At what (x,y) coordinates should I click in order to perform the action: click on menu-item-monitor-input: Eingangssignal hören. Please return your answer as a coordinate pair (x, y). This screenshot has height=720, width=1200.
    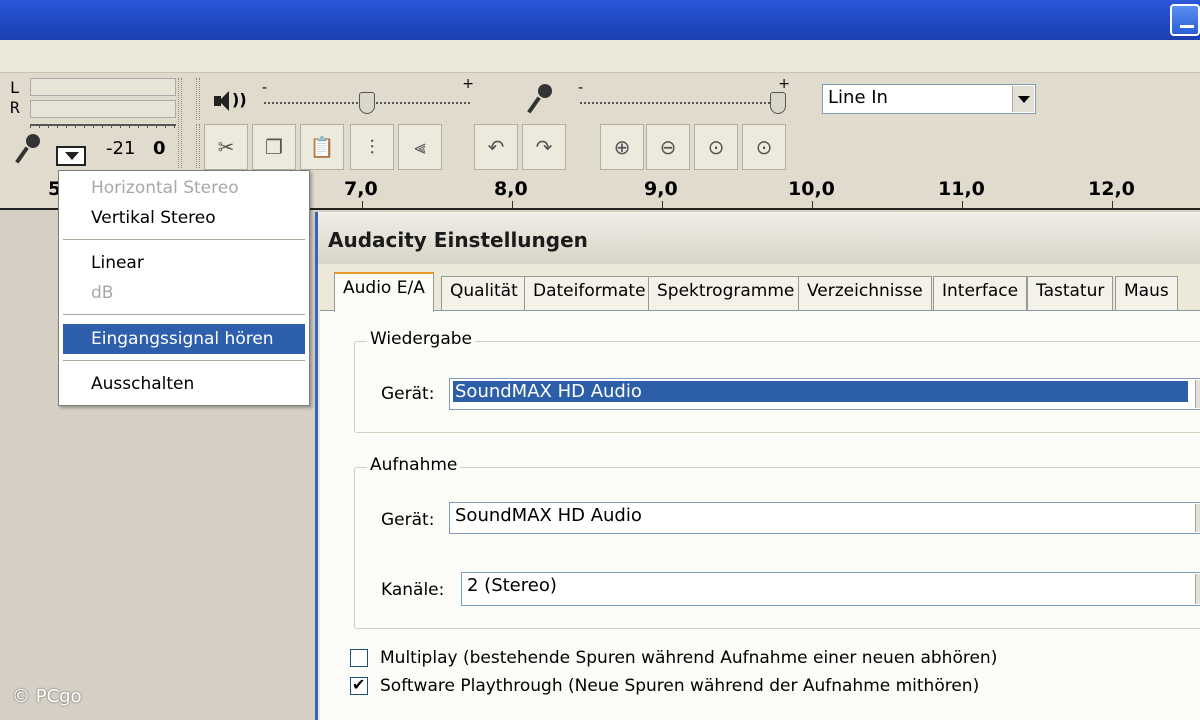
    Looking at the image, I should click on (184, 339).